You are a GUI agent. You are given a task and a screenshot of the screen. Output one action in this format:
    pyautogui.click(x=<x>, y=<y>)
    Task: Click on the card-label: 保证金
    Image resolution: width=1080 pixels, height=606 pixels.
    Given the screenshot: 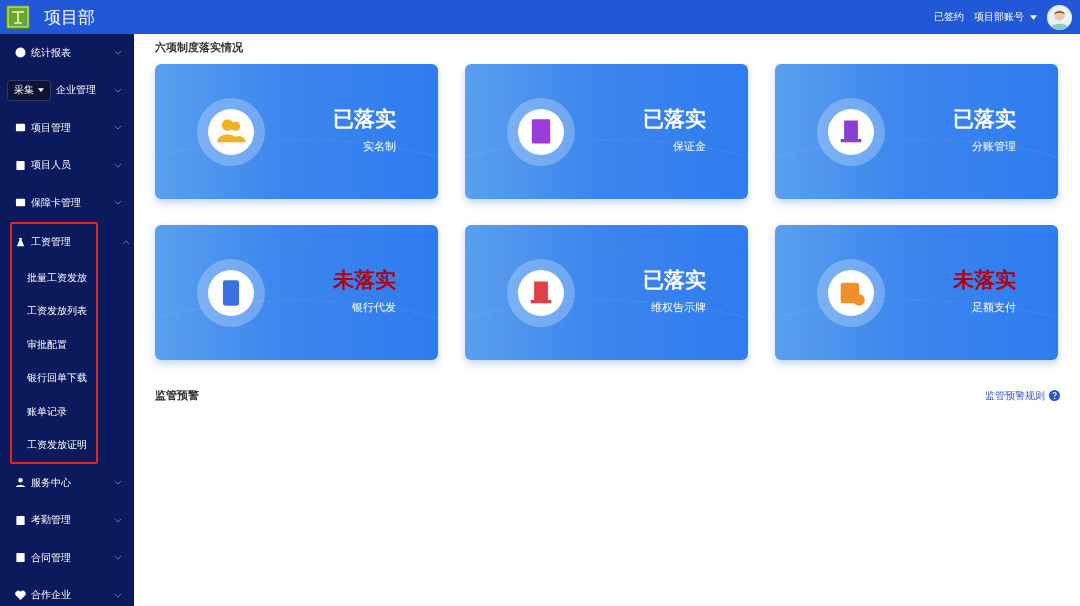 What is the action you would take?
    pyautogui.click(x=689, y=146)
    